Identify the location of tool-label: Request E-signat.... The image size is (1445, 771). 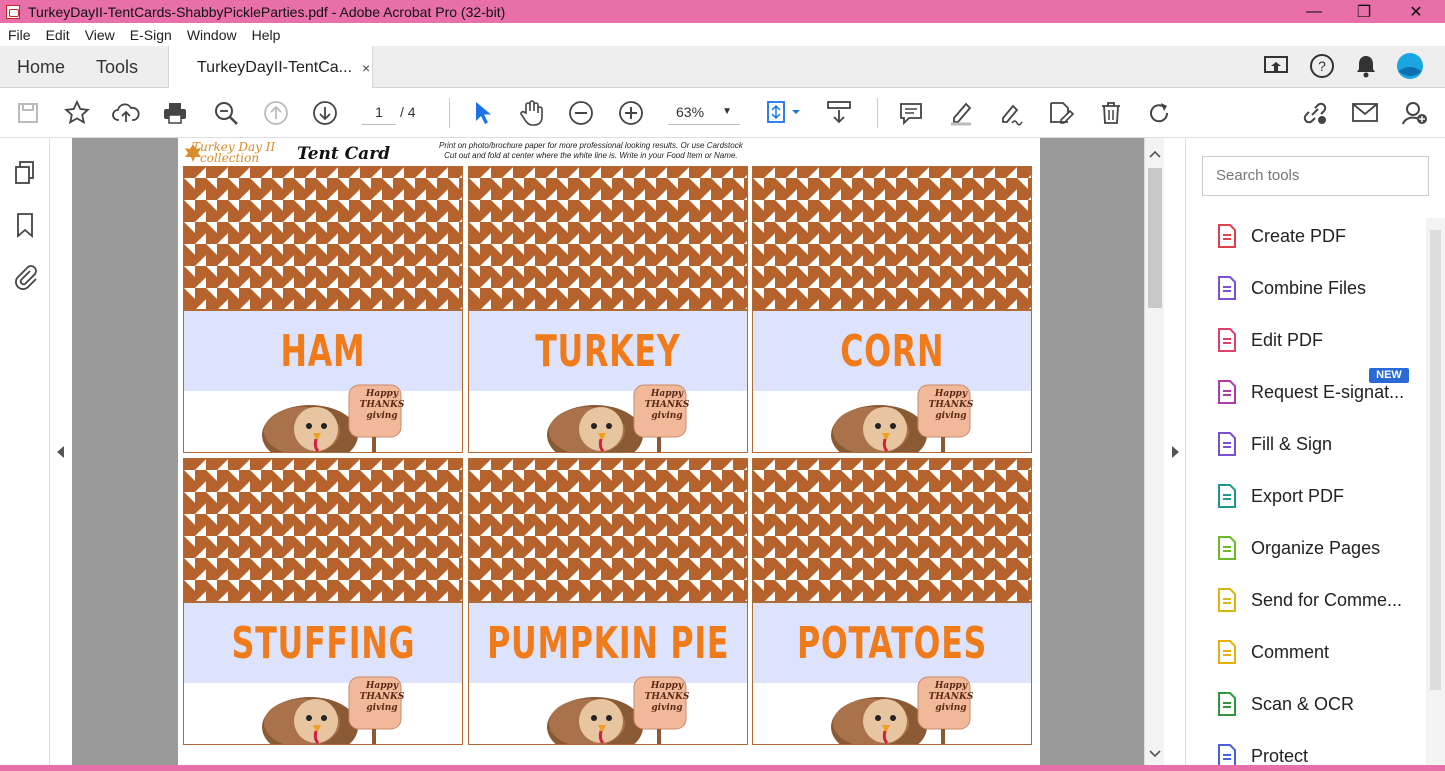
(1328, 391).